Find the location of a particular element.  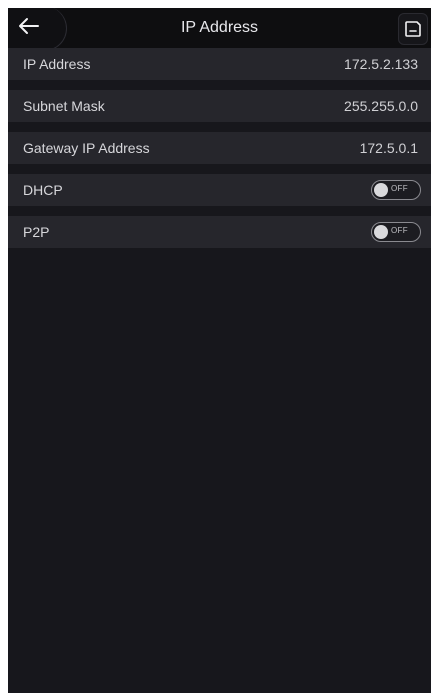

subnet-mask-label: Subnet Mask is located at coordinates (64, 106).